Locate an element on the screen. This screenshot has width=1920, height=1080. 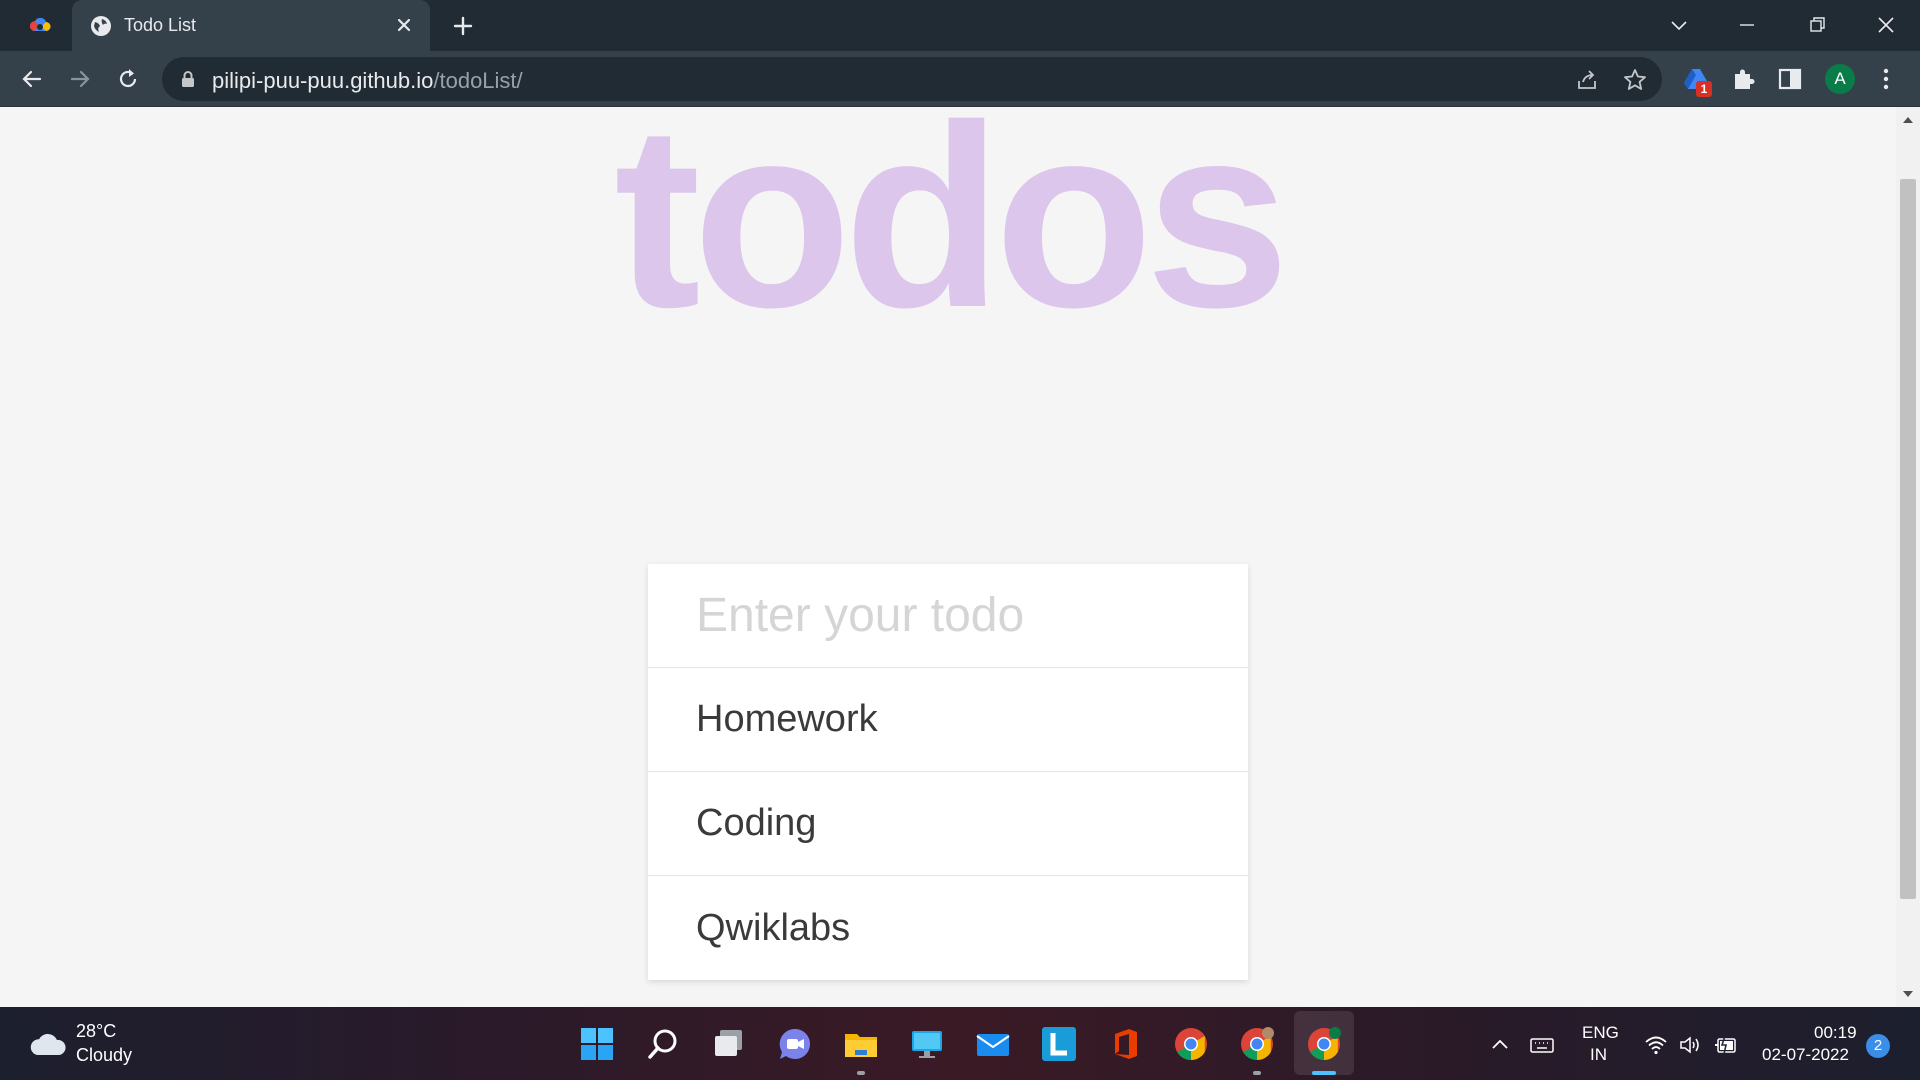
chrome-active-icon is located at coordinates (1324, 1044).